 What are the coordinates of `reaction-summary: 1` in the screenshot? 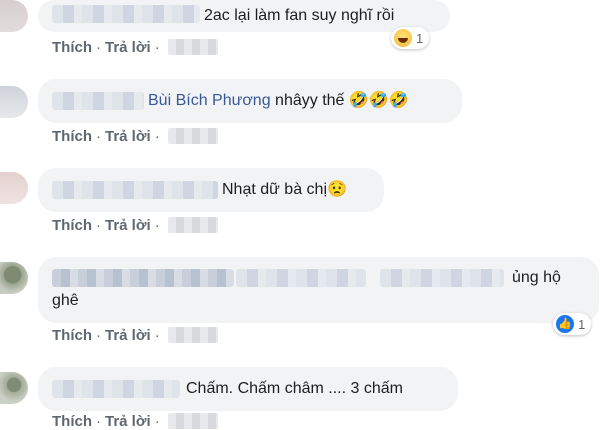 It's located at (410, 38).